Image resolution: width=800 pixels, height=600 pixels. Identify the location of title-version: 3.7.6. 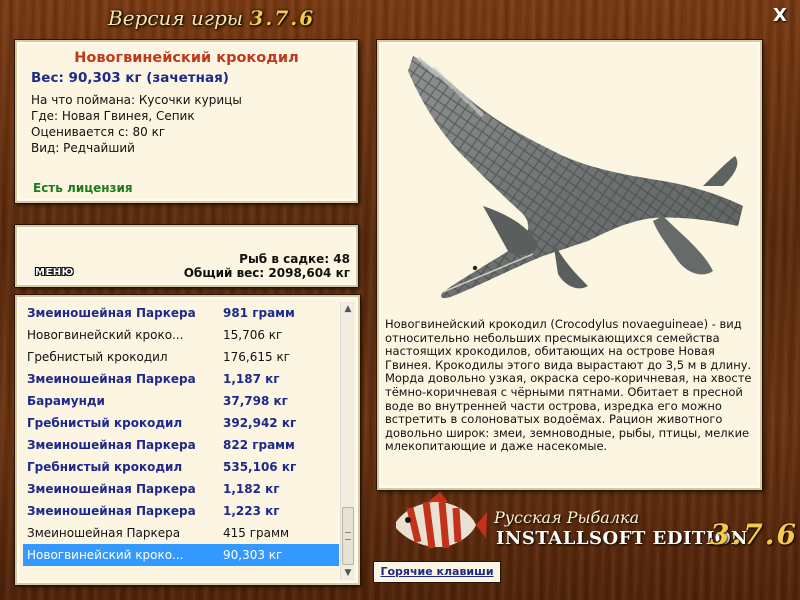
(282, 18).